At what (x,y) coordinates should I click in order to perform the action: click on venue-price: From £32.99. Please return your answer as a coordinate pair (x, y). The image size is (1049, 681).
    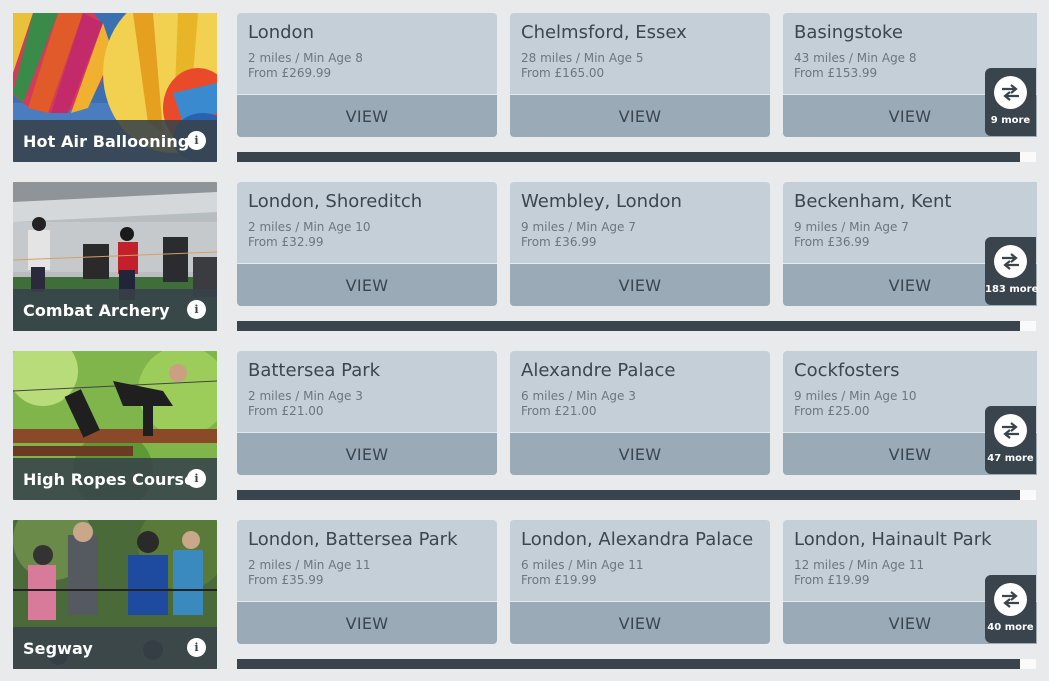
    Looking at the image, I should click on (286, 242).